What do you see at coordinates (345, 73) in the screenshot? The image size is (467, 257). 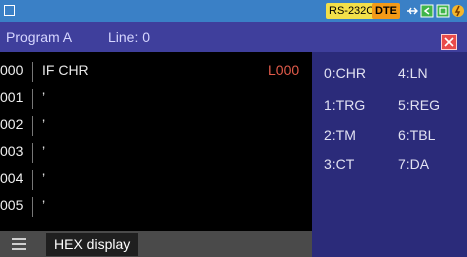 I see `option-chr: 0:CHR` at bounding box center [345, 73].